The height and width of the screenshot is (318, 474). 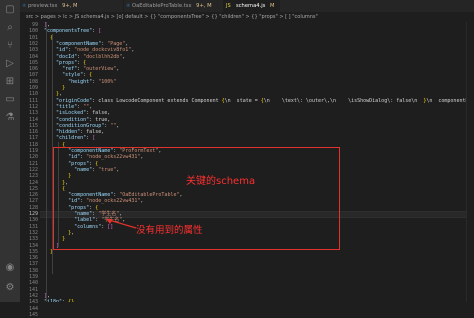 What do you see at coordinates (10, 118) in the screenshot?
I see `test-icon: ⚗` at bounding box center [10, 118].